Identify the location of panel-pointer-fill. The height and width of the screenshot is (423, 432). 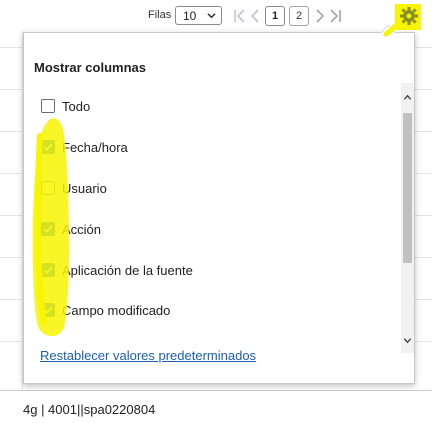
(388, 29).